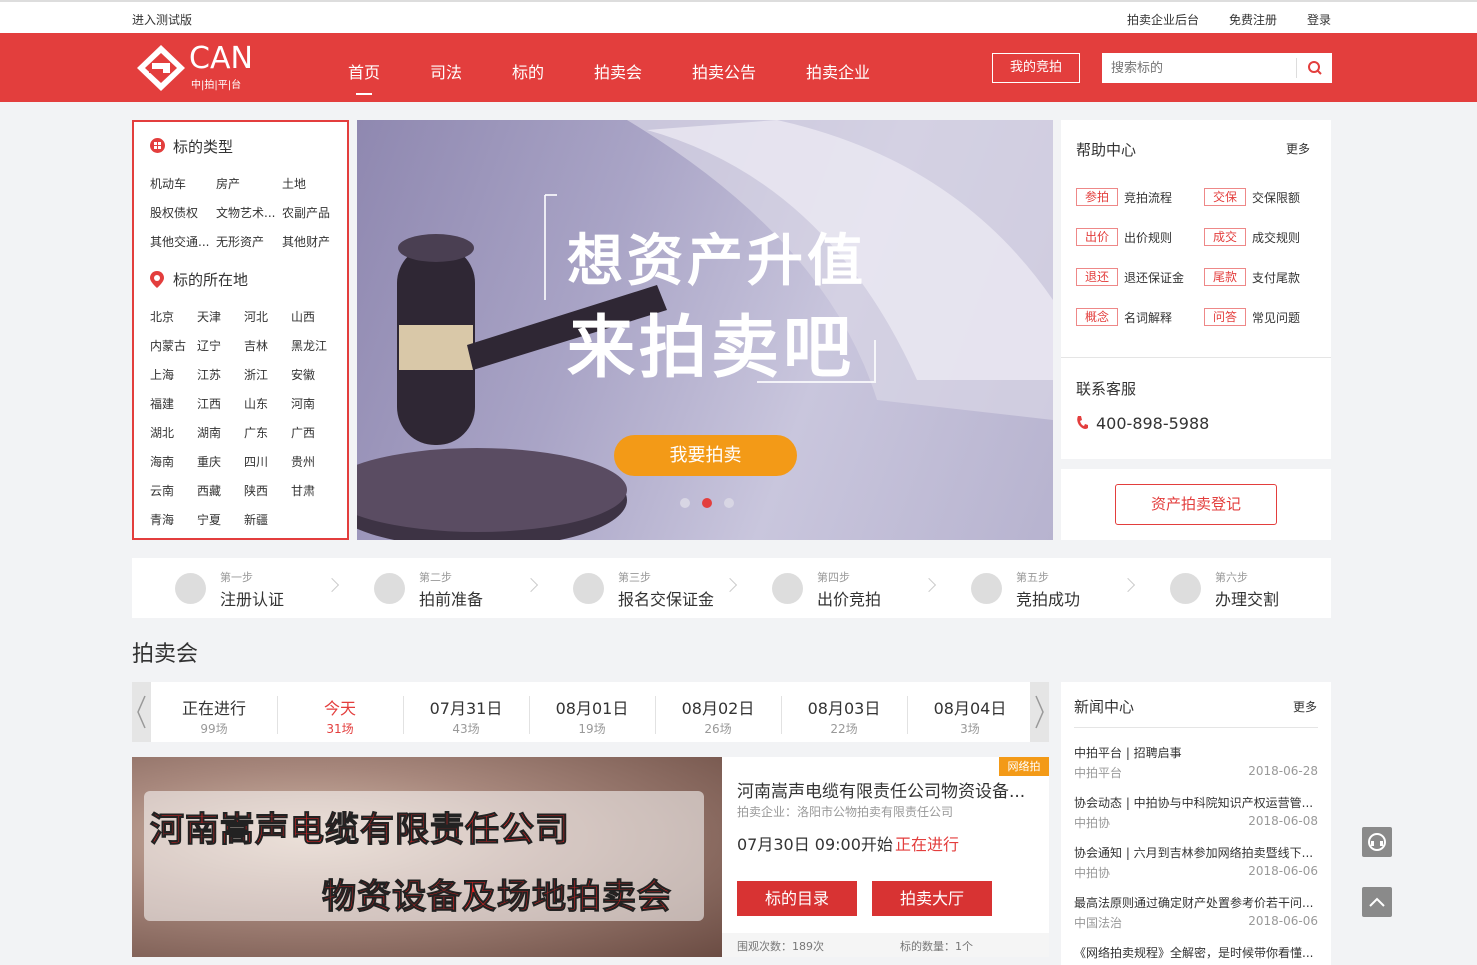  I want to click on lot-catalog-button: 标的目录, so click(797, 898).